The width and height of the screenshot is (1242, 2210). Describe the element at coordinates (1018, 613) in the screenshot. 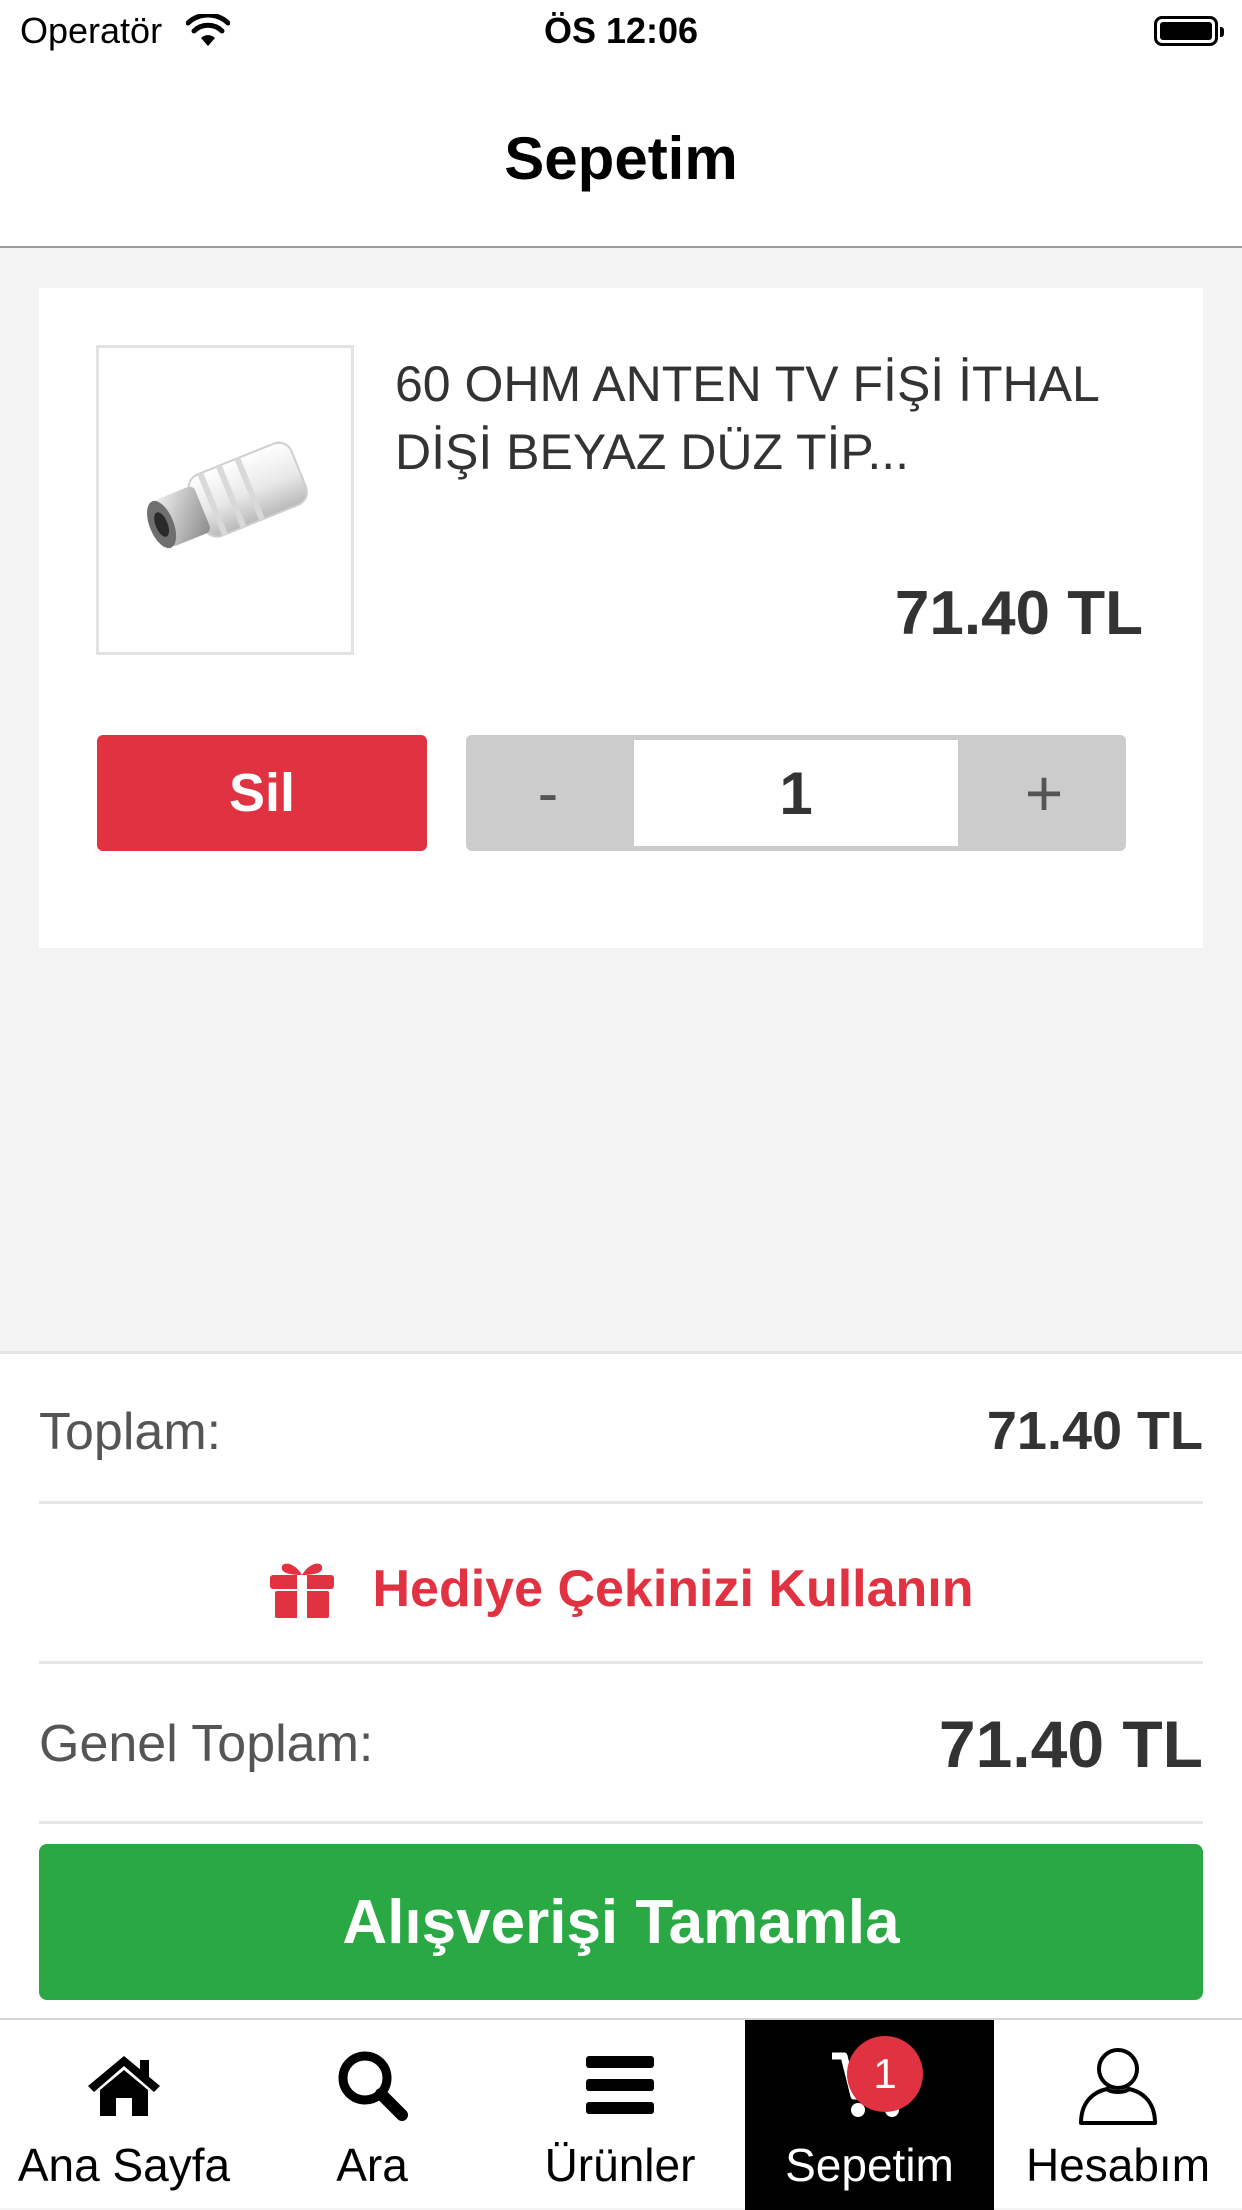

I see `product-price: 71.40 TL` at that location.